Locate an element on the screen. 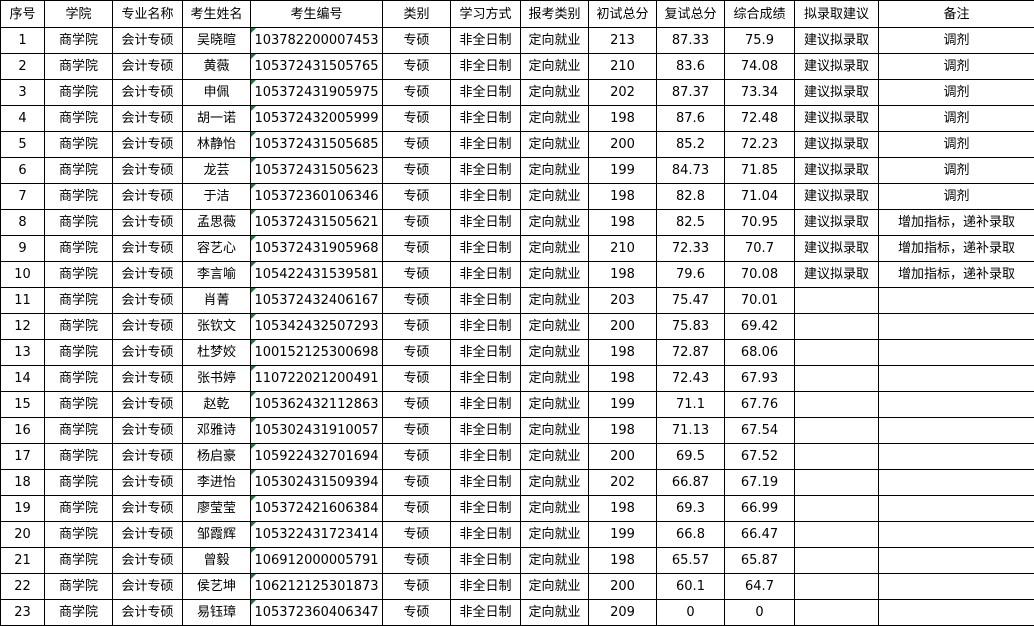  cell-exam-id: 105322431723414 is located at coordinates (317, 535).